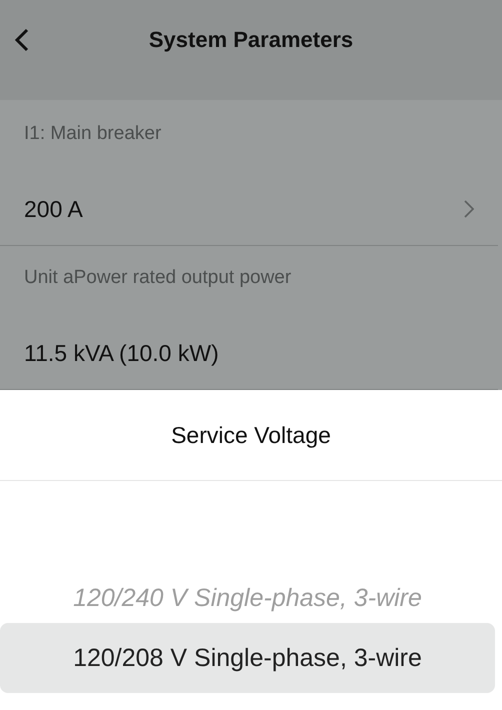 The height and width of the screenshot is (710, 502). I want to click on parameter-value: 11.5 kVA (10.0 kW), so click(121, 353).